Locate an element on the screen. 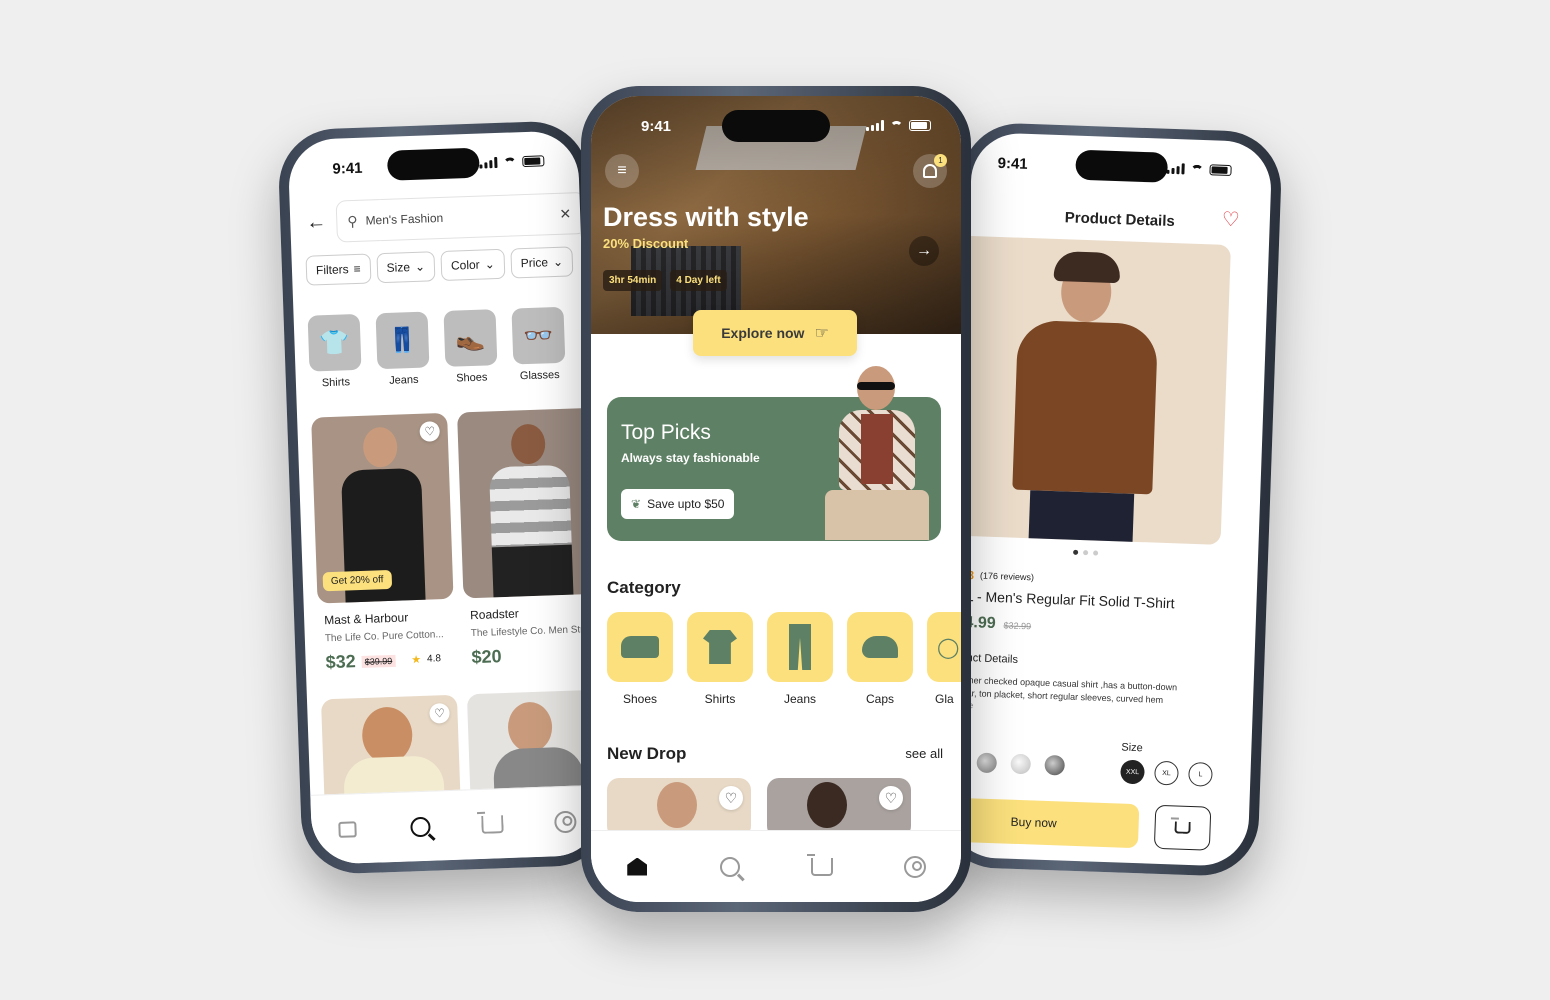 The image size is (1550, 1000). clear-icon: ✕ is located at coordinates (565, 213).